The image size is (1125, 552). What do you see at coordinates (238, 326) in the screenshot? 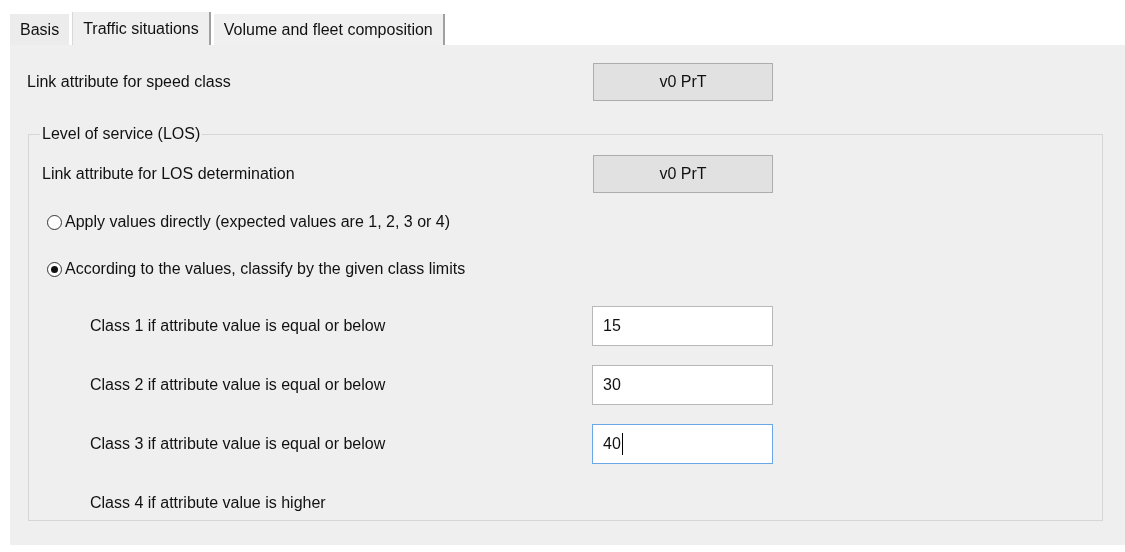
I see `field-label: Class 1 if attribute value is equal or below` at bounding box center [238, 326].